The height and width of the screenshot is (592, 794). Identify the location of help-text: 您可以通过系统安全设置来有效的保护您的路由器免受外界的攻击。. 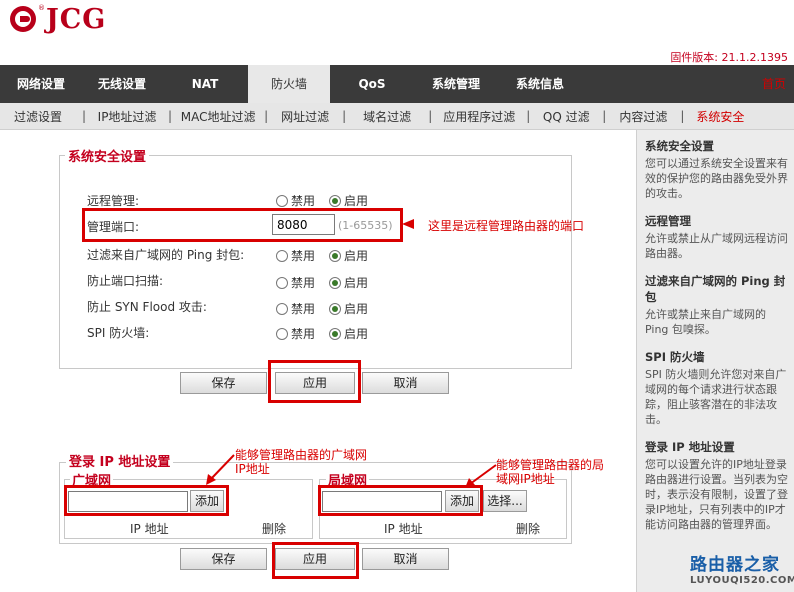
(716, 178).